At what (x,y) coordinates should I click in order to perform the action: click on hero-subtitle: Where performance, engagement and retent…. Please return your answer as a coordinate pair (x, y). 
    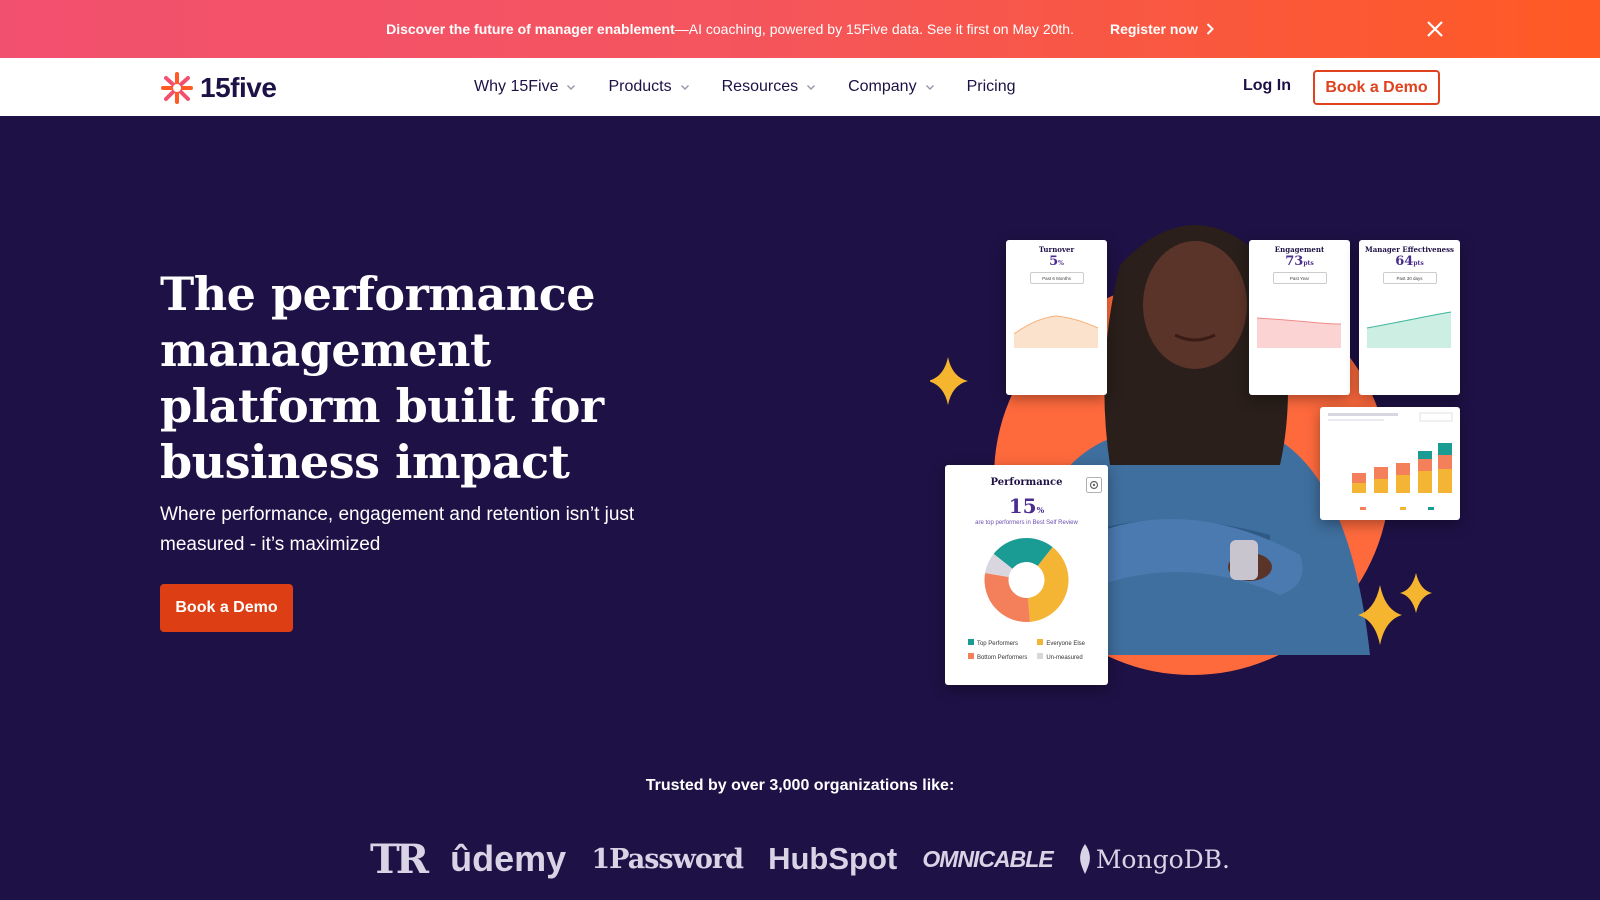
    Looking at the image, I should click on (397, 529).